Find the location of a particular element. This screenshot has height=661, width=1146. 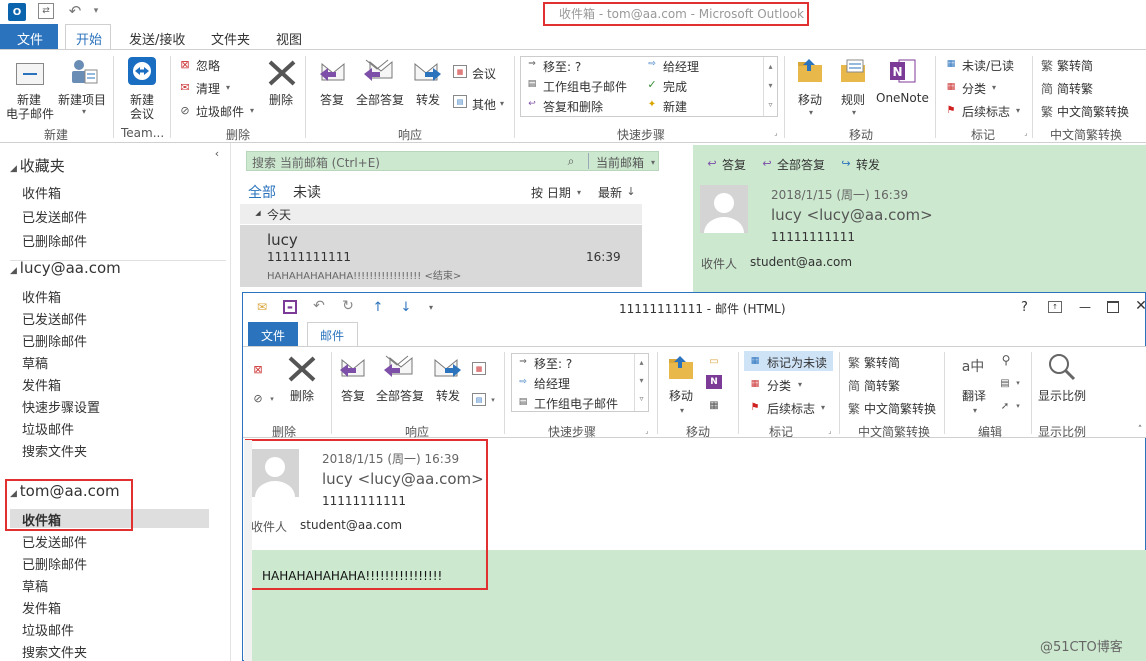

pw-categorize-dropdown-icon: ▾ is located at coordinates (800, 384).